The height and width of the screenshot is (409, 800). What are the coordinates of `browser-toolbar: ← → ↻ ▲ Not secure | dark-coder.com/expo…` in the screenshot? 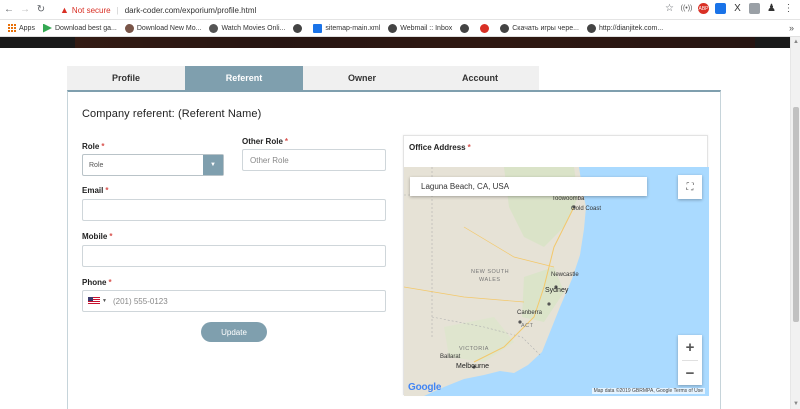 It's located at (400, 10).